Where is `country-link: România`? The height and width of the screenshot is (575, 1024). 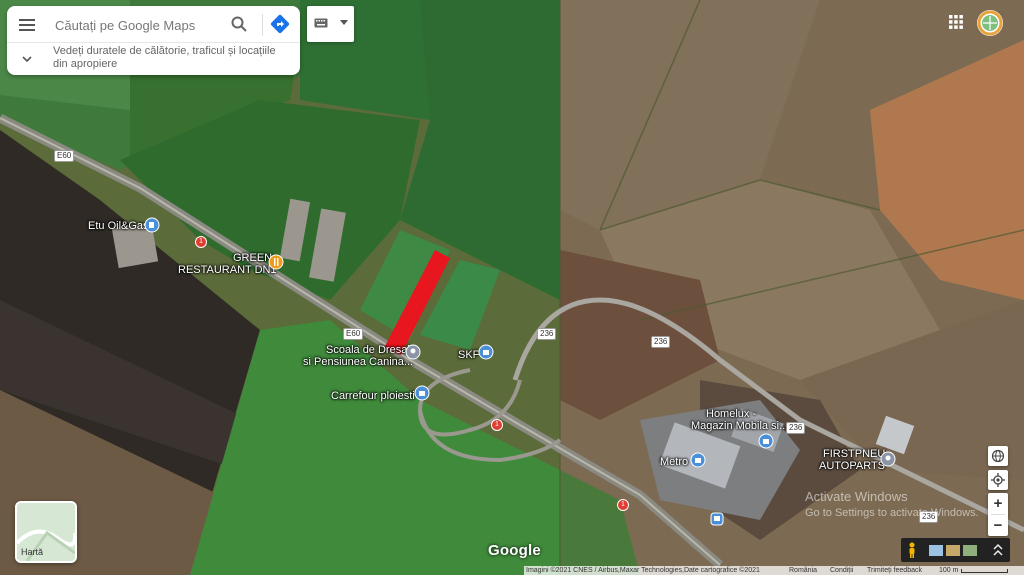 country-link: România is located at coordinates (803, 570).